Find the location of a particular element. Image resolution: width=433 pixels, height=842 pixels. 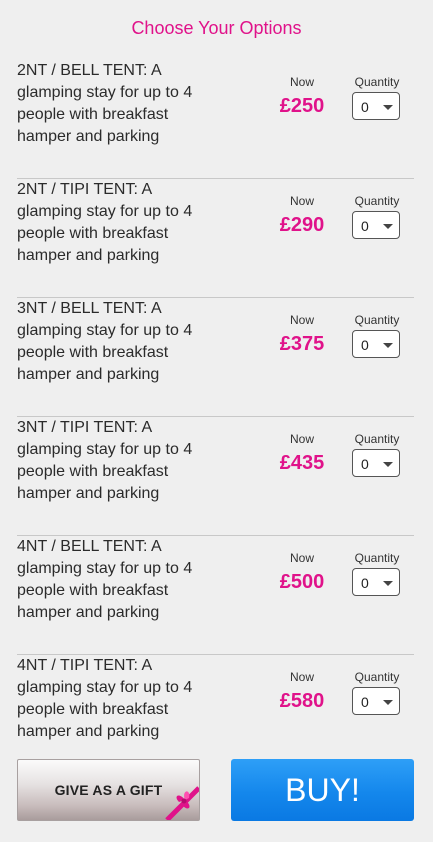

option-price: £500 is located at coordinates (302, 582).